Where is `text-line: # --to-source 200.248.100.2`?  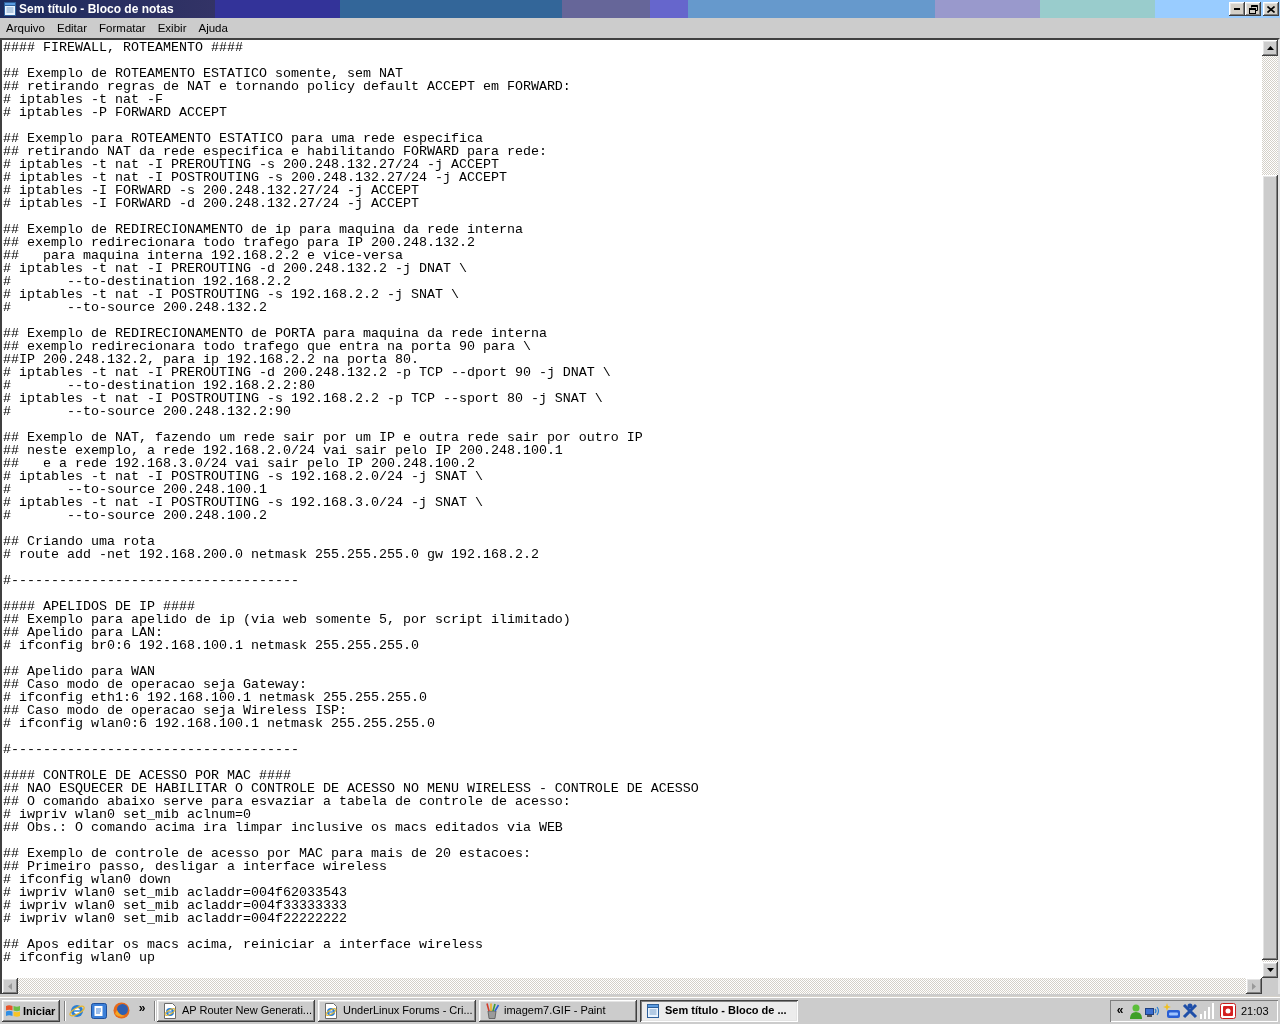 text-line: # --to-source 200.248.100.2 is located at coordinates (135, 515).